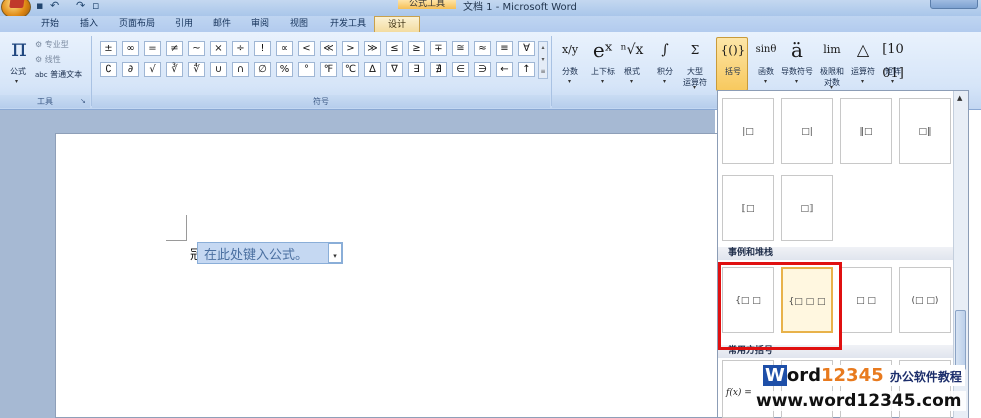  Describe the element at coordinates (460, 69) in the screenshot. I see `math-symbol-button: ∈` at that location.